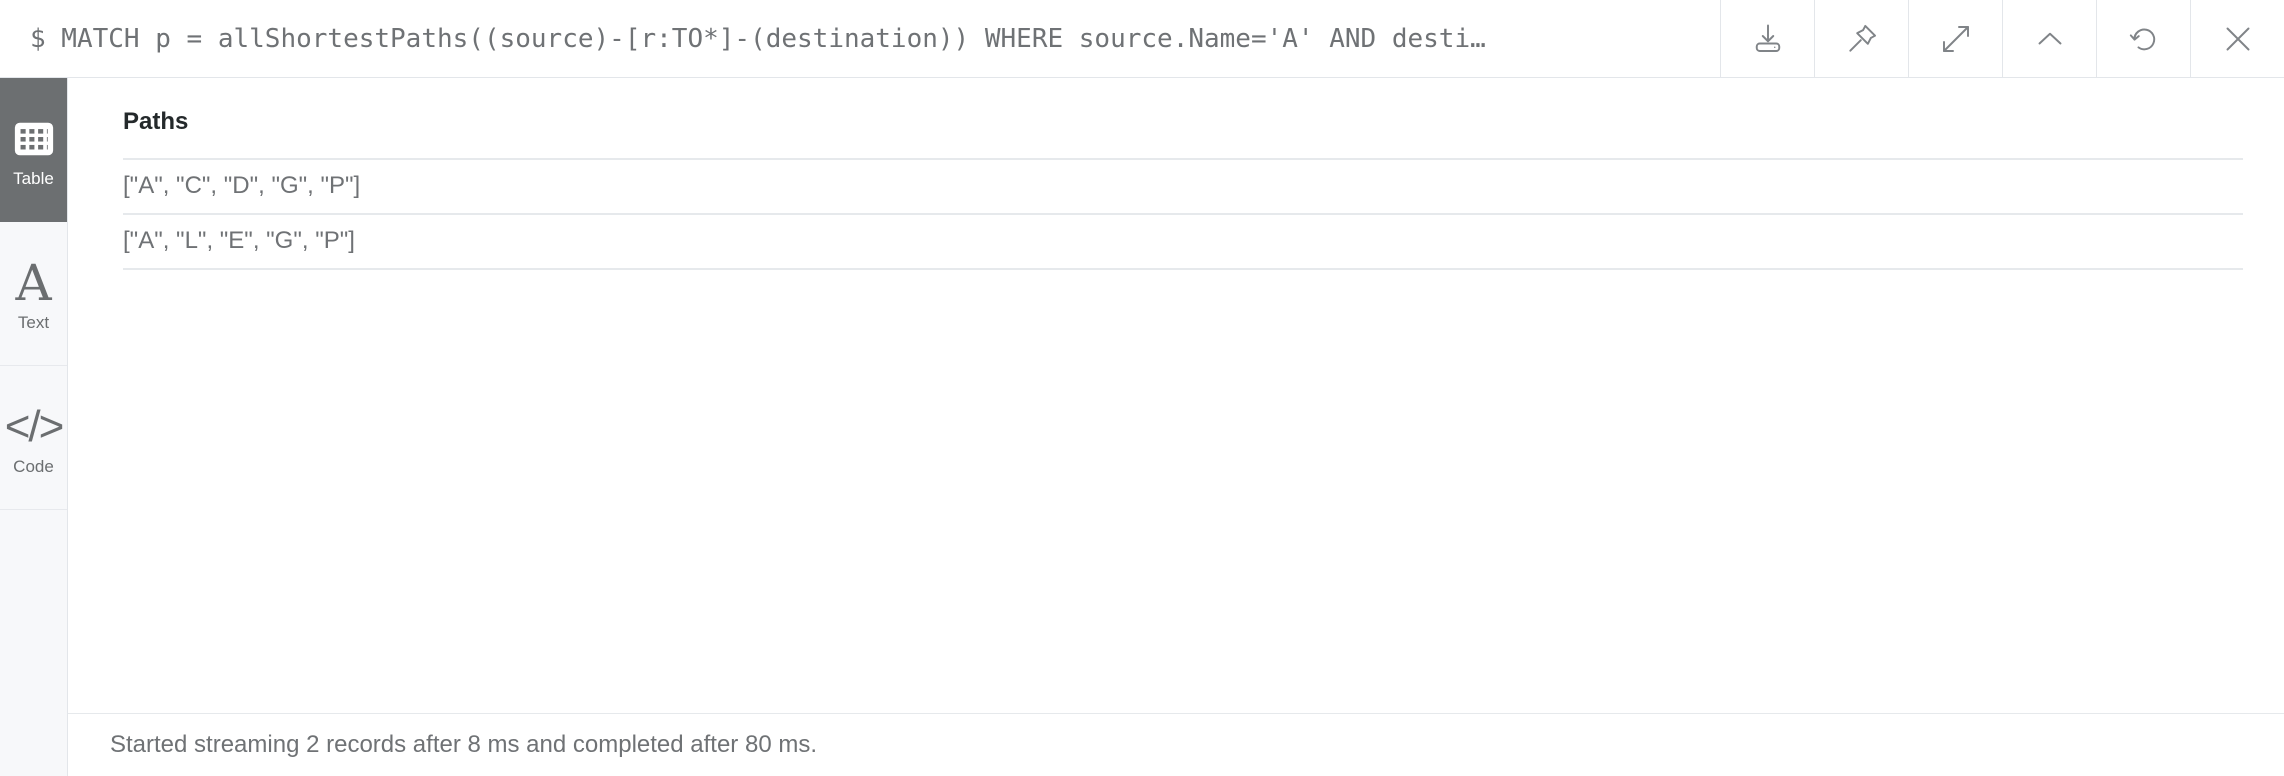 This screenshot has height=776, width=2284. What do you see at coordinates (33, 178) in the screenshot?
I see `sidebar-item-label: Table` at bounding box center [33, 178].